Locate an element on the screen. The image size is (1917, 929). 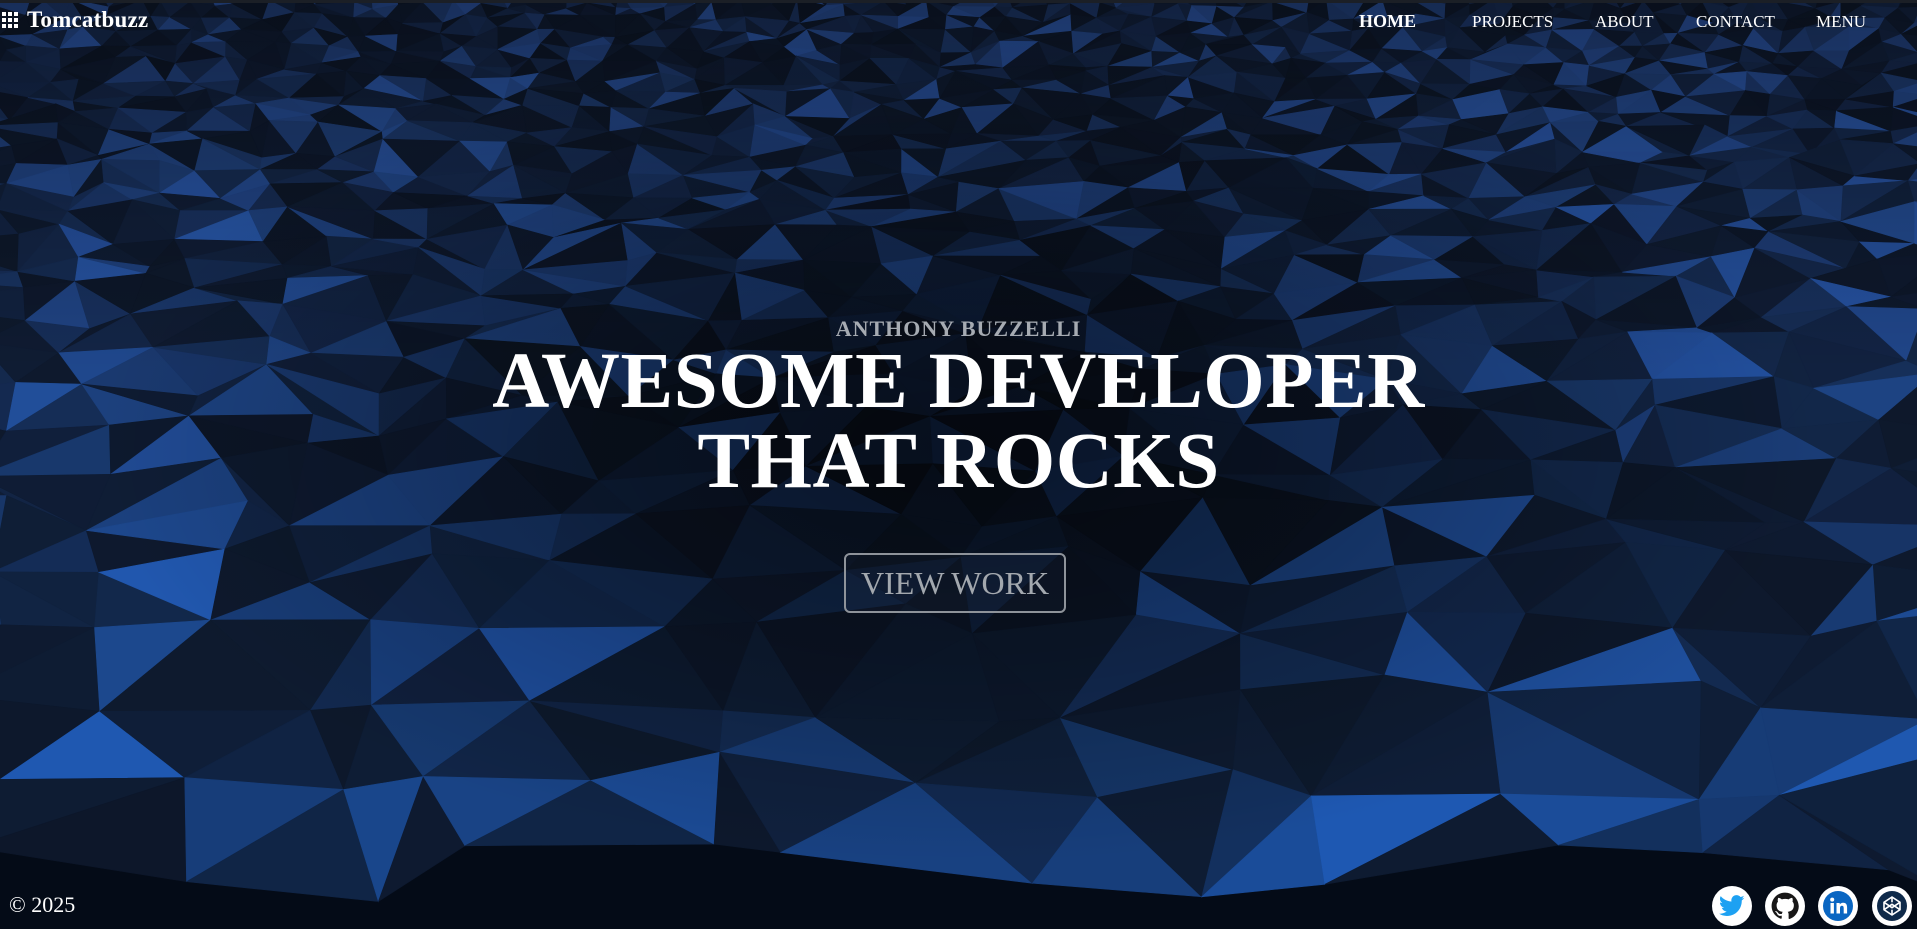
brand-name: Tomcatbuzz is located at coordinates (87, 20).